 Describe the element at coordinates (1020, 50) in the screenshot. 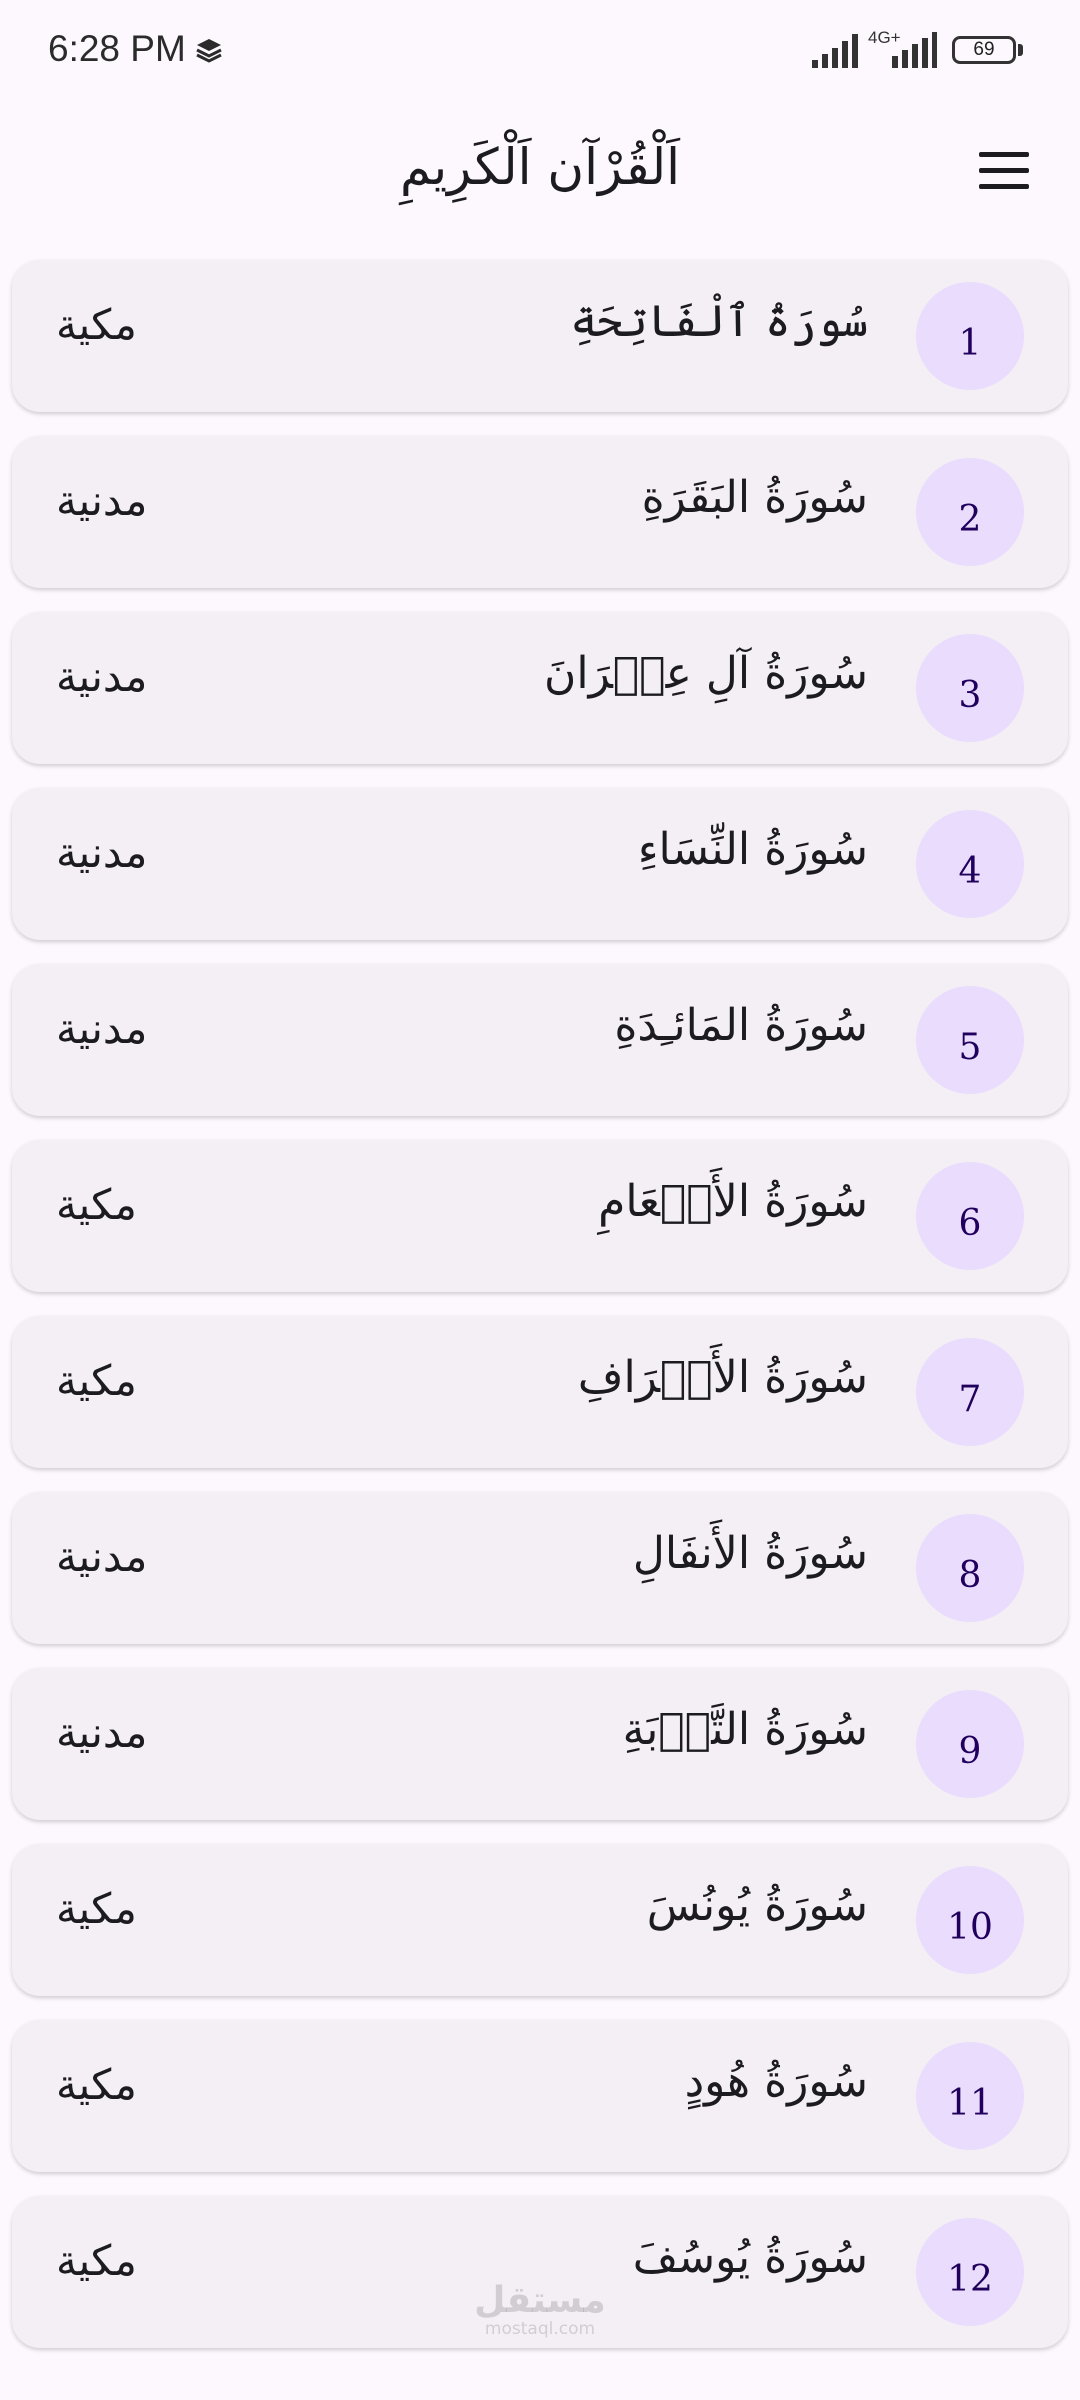

I see `battery-tip` at that location.